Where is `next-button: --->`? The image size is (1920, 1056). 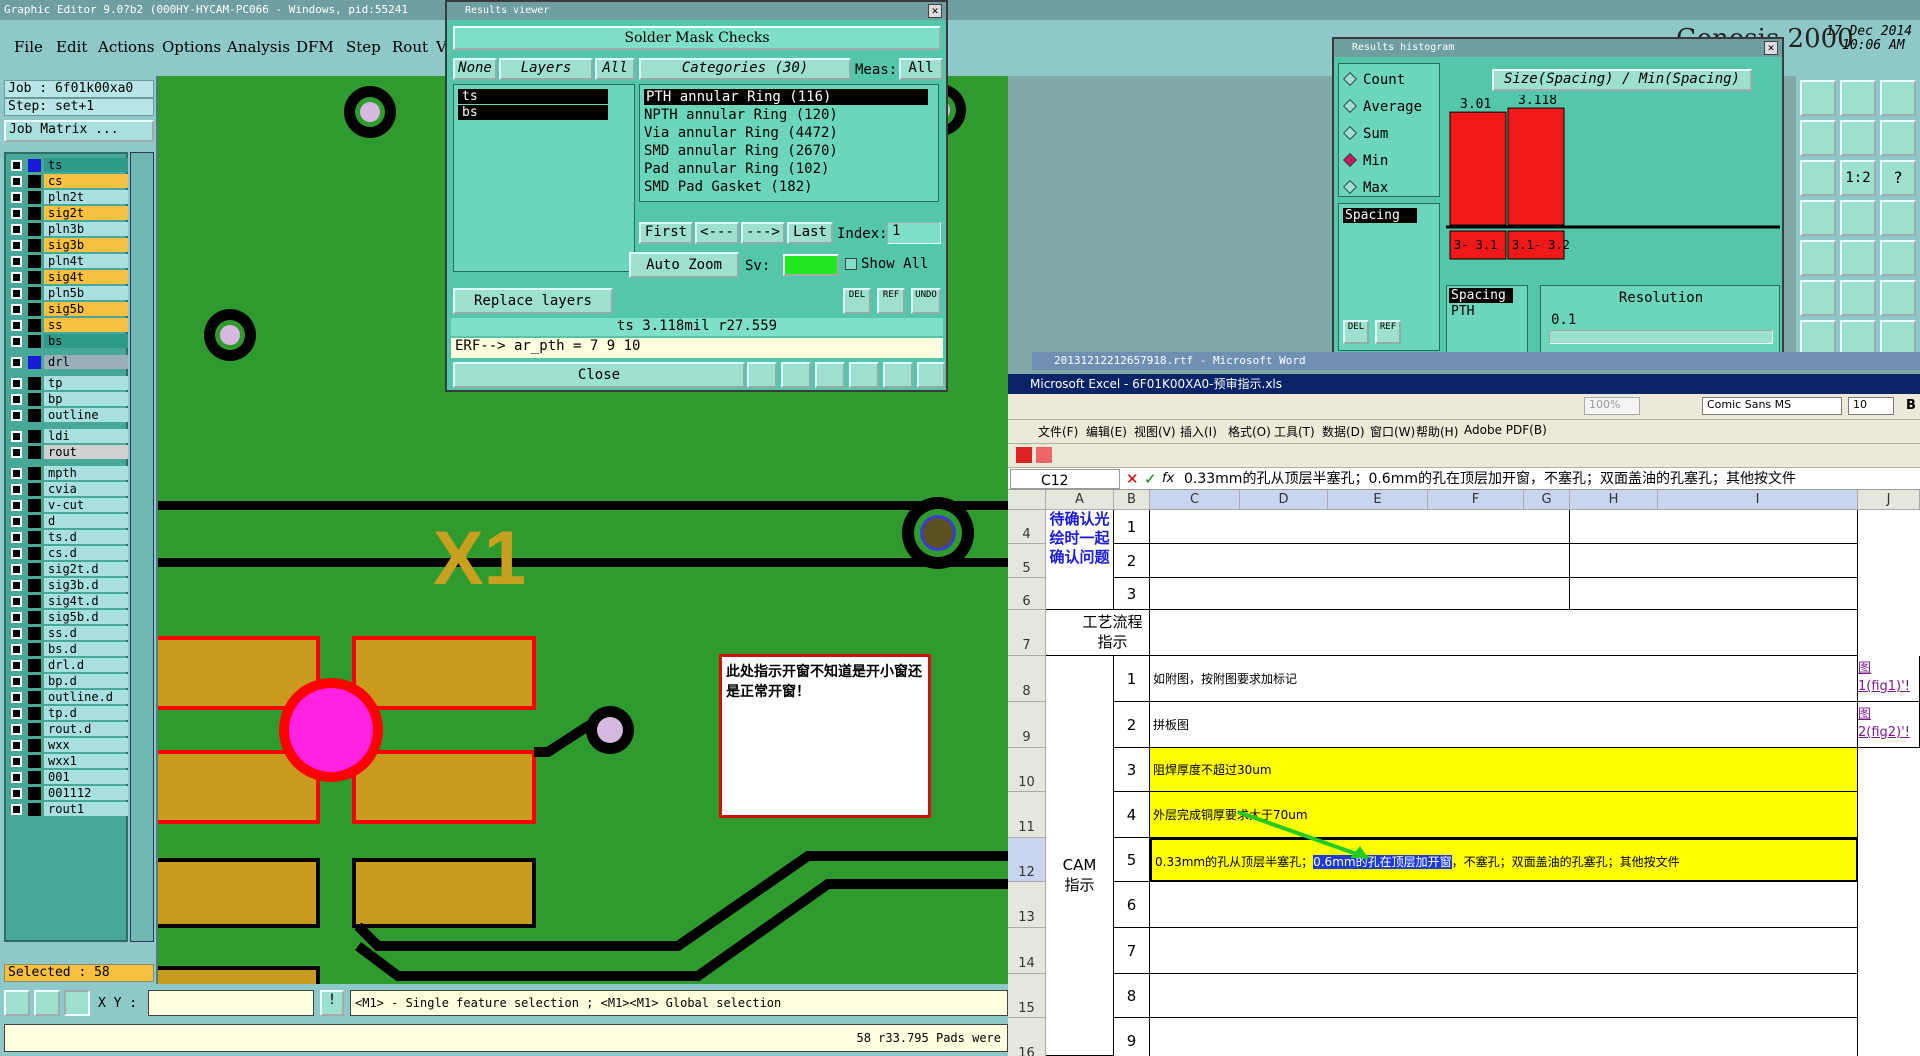 next-button: ---> is located at coordinates (763, 233).